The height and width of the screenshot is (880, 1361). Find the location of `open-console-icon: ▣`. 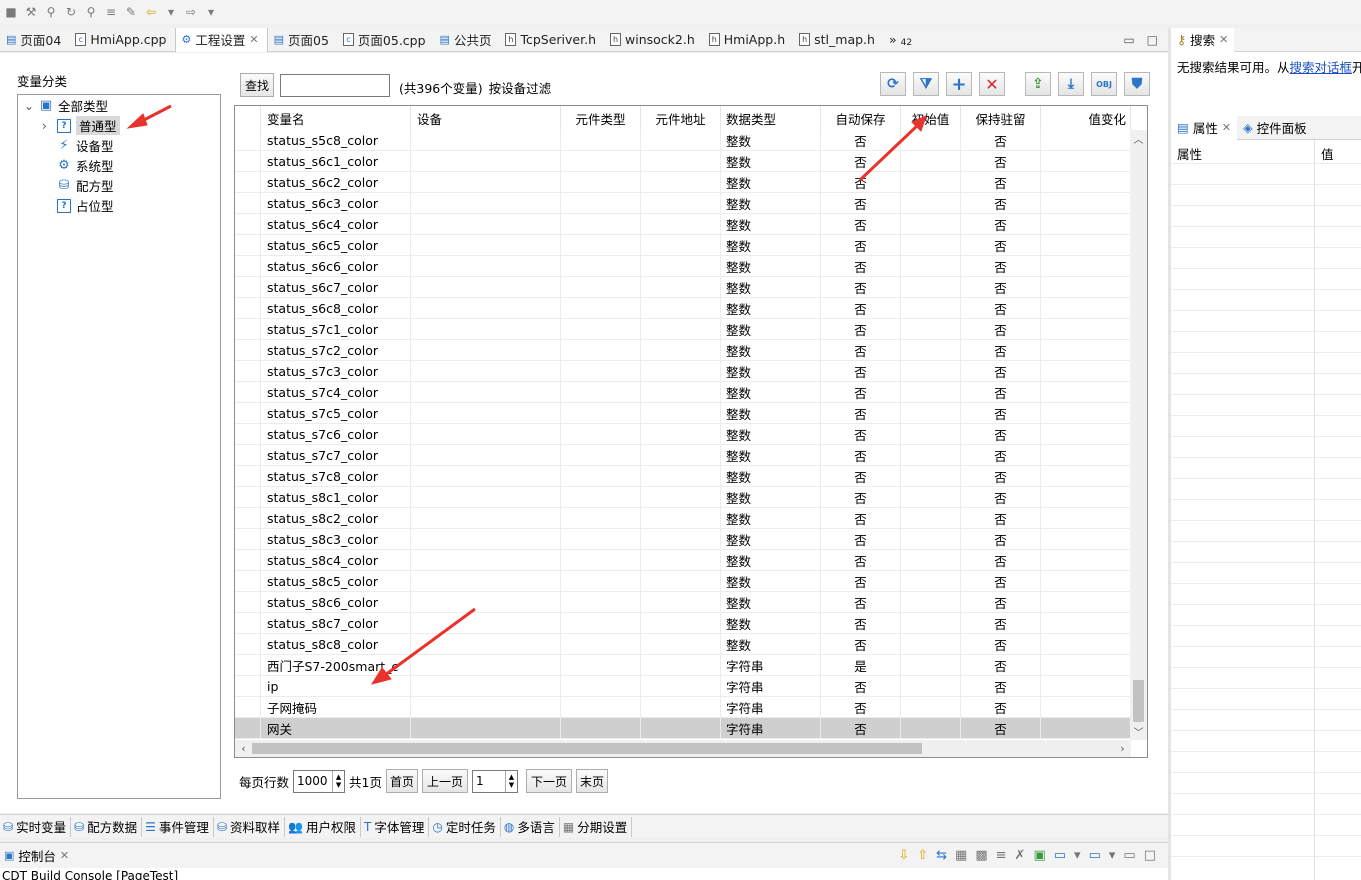

open-console-icon: ▣ is located at coordinates (1039, 855).